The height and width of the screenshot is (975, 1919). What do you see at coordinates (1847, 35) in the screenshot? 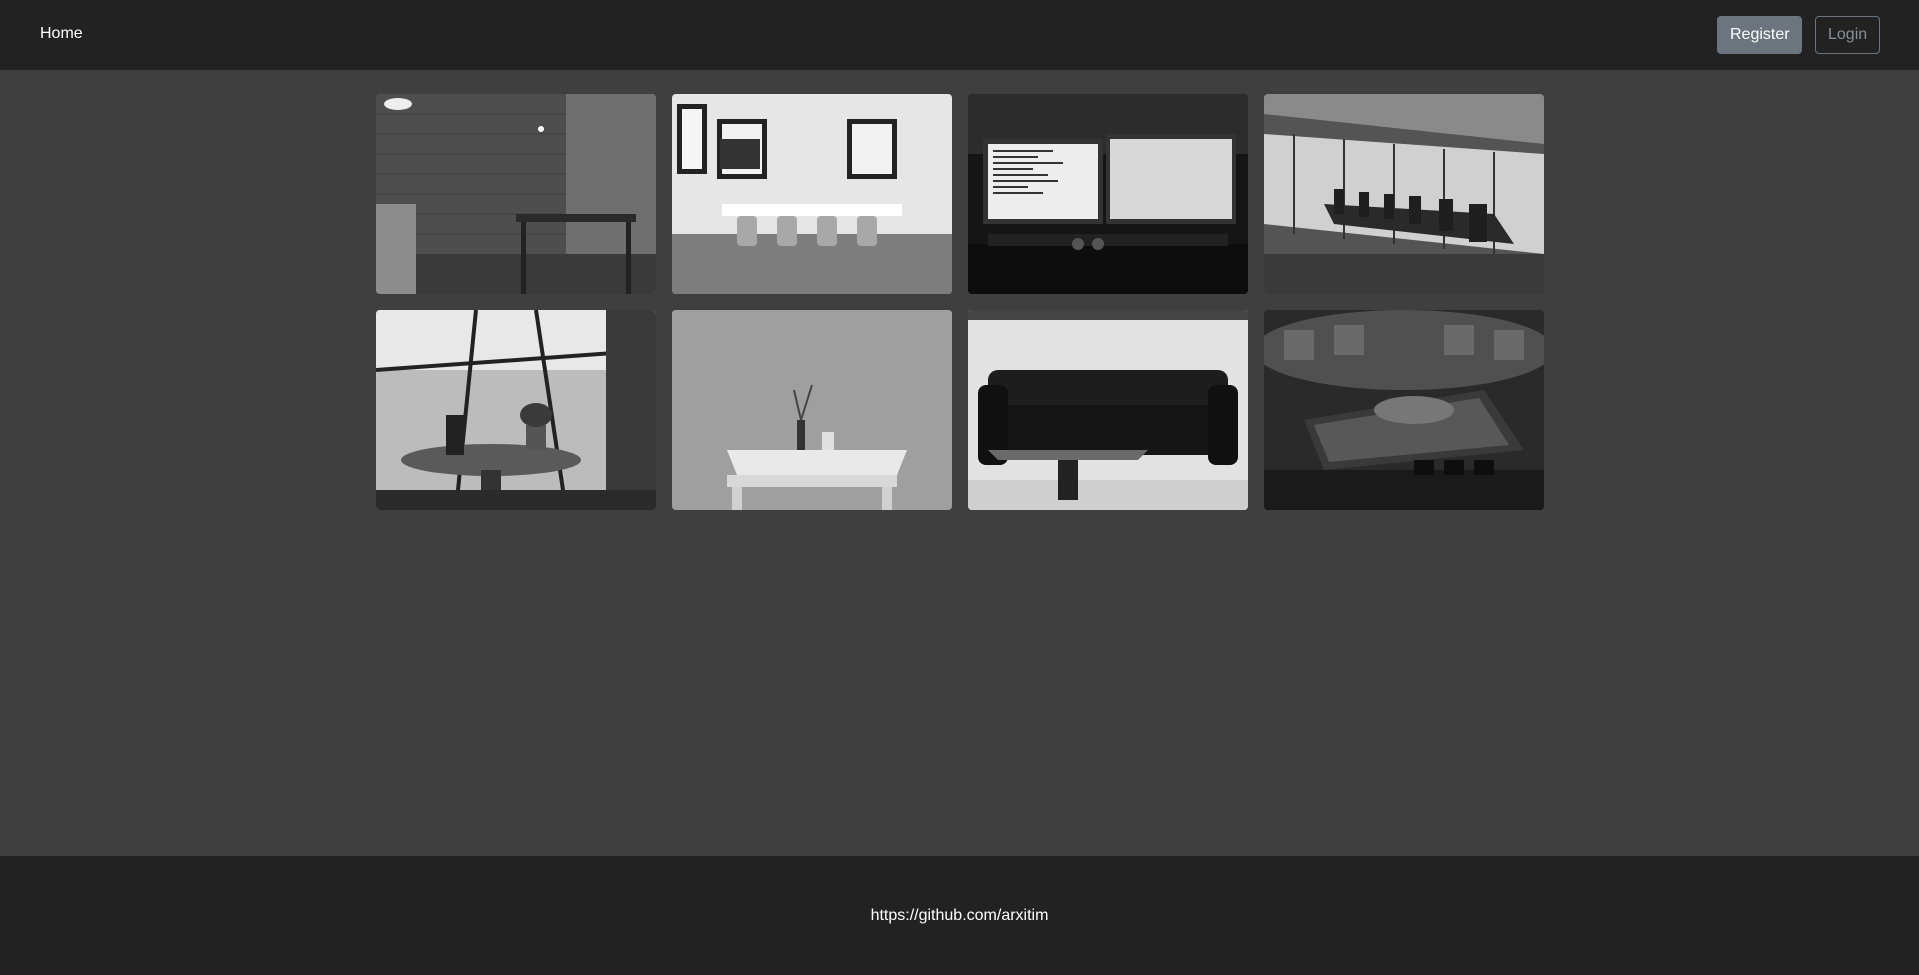
I see `login-button: Login` at bounding box center [1847, 35].